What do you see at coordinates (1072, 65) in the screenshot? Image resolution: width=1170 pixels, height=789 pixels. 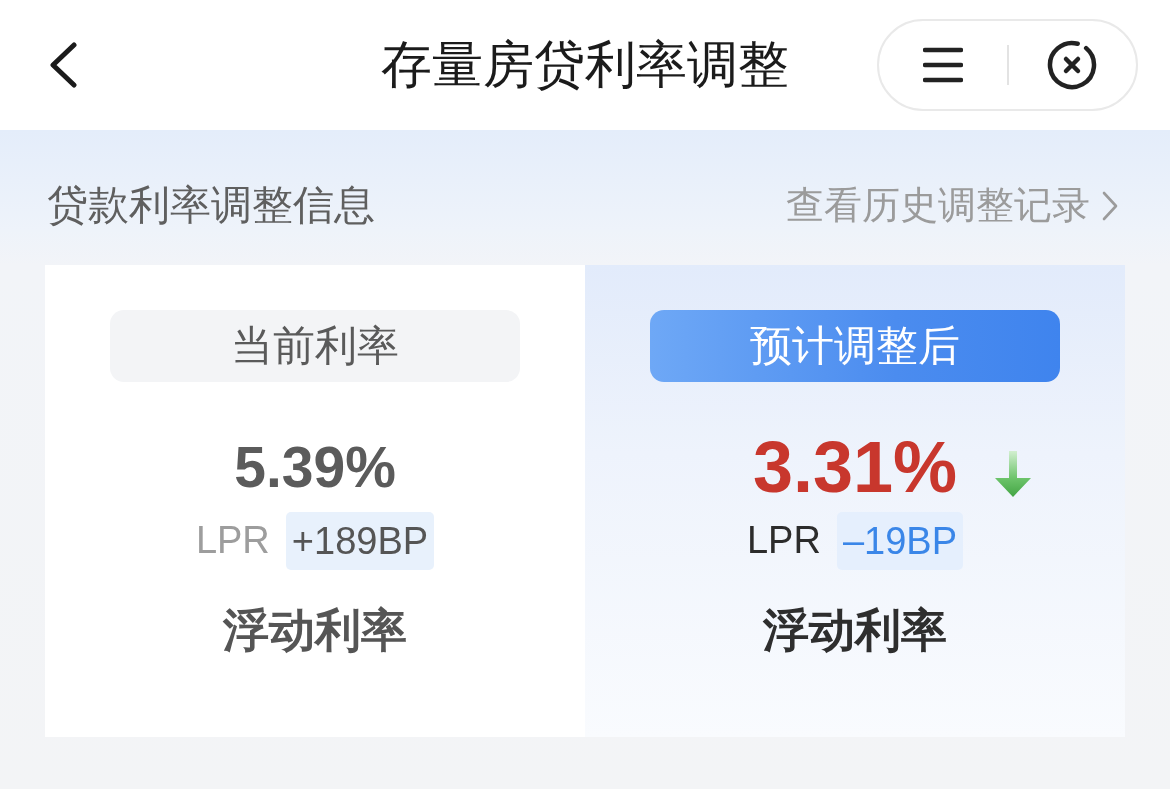 I see `close-icon` at bounding box center [1072, 65].